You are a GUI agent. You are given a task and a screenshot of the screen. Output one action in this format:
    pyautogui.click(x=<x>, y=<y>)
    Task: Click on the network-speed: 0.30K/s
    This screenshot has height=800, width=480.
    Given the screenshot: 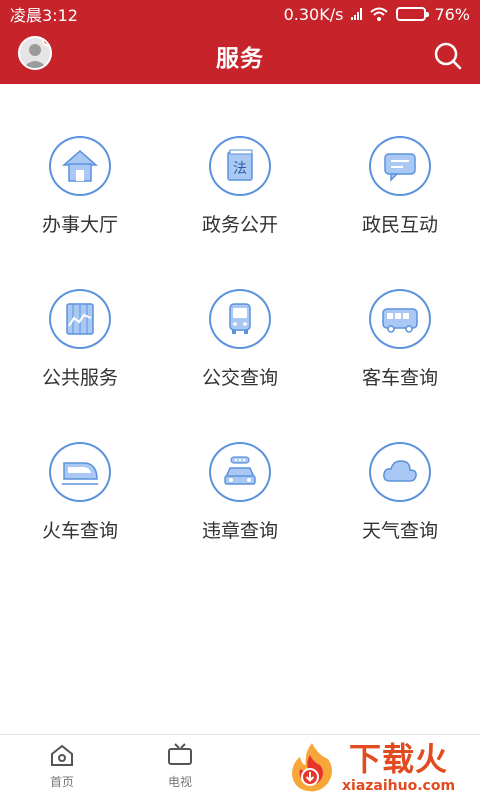 What is the action you would take?
    pyautogui.click(x=313, y=14)
    